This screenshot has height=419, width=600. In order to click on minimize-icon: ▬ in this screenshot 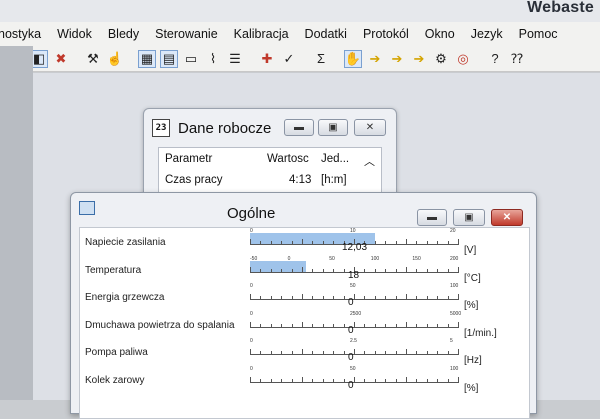, I will do `click(299, 127)`.